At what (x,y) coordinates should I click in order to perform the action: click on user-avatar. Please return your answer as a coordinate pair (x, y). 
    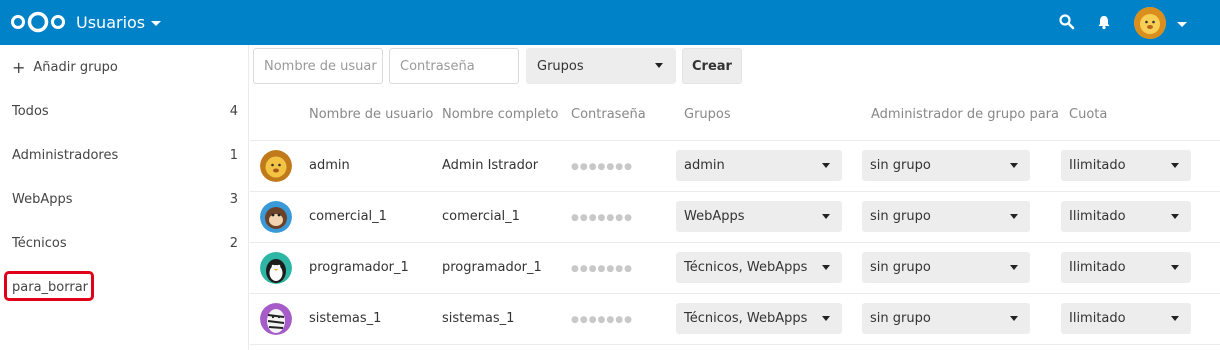
    Looking at the image, I should click on (1150, 23).